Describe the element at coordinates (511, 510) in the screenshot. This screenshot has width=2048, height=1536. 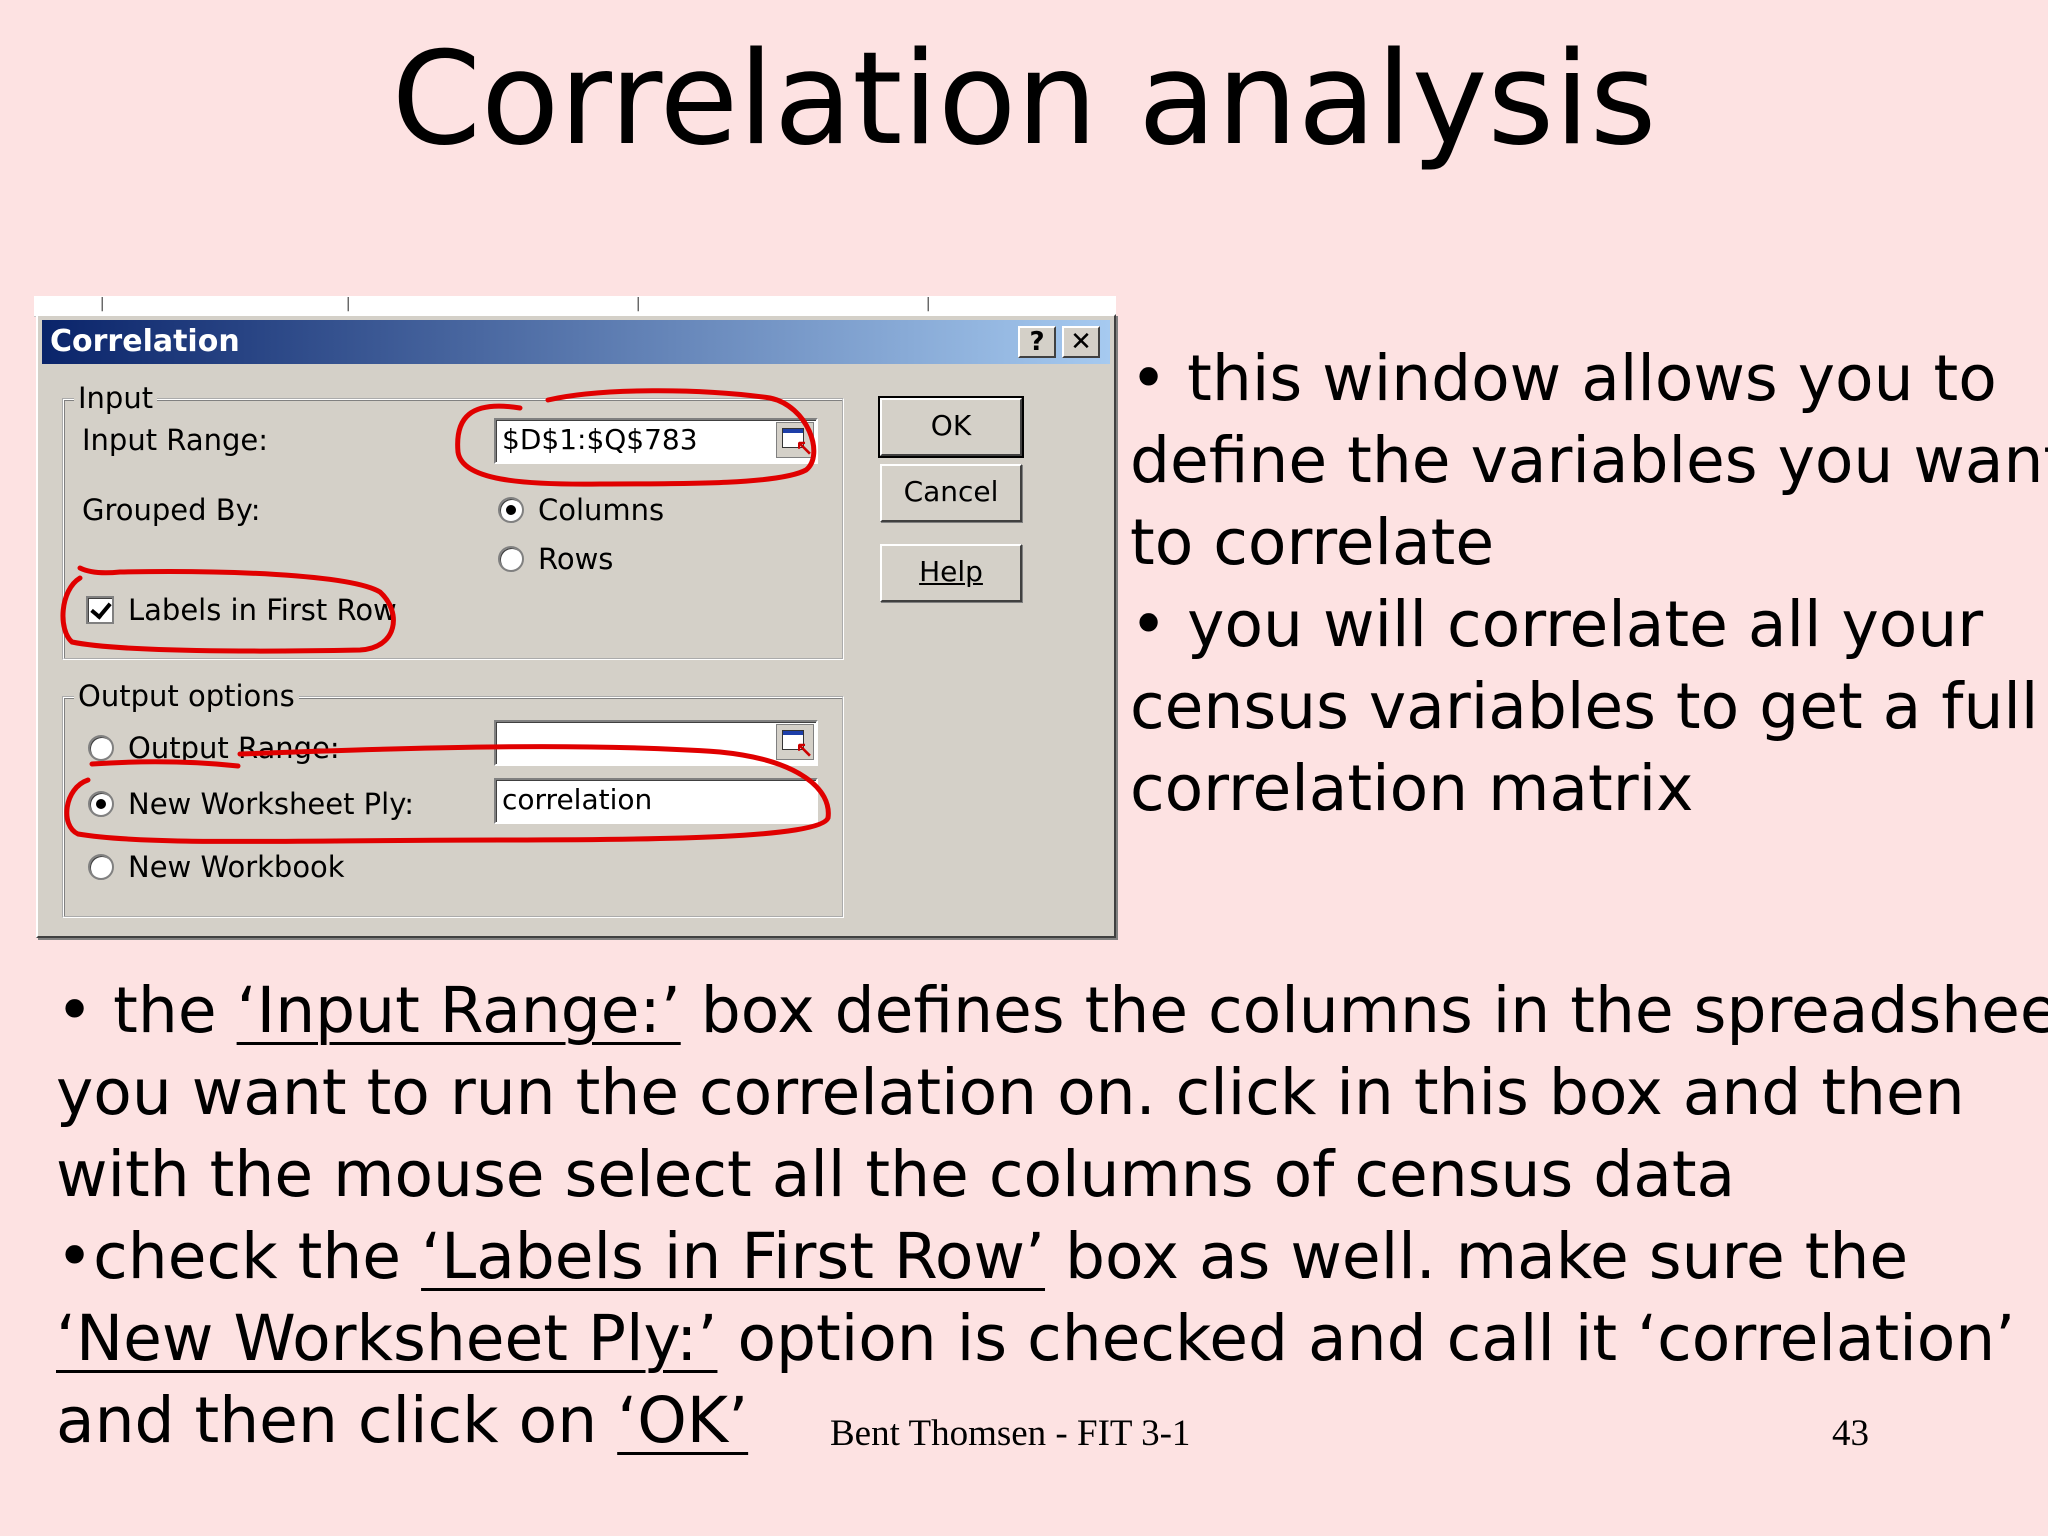
I see `columns-radio` at that location.